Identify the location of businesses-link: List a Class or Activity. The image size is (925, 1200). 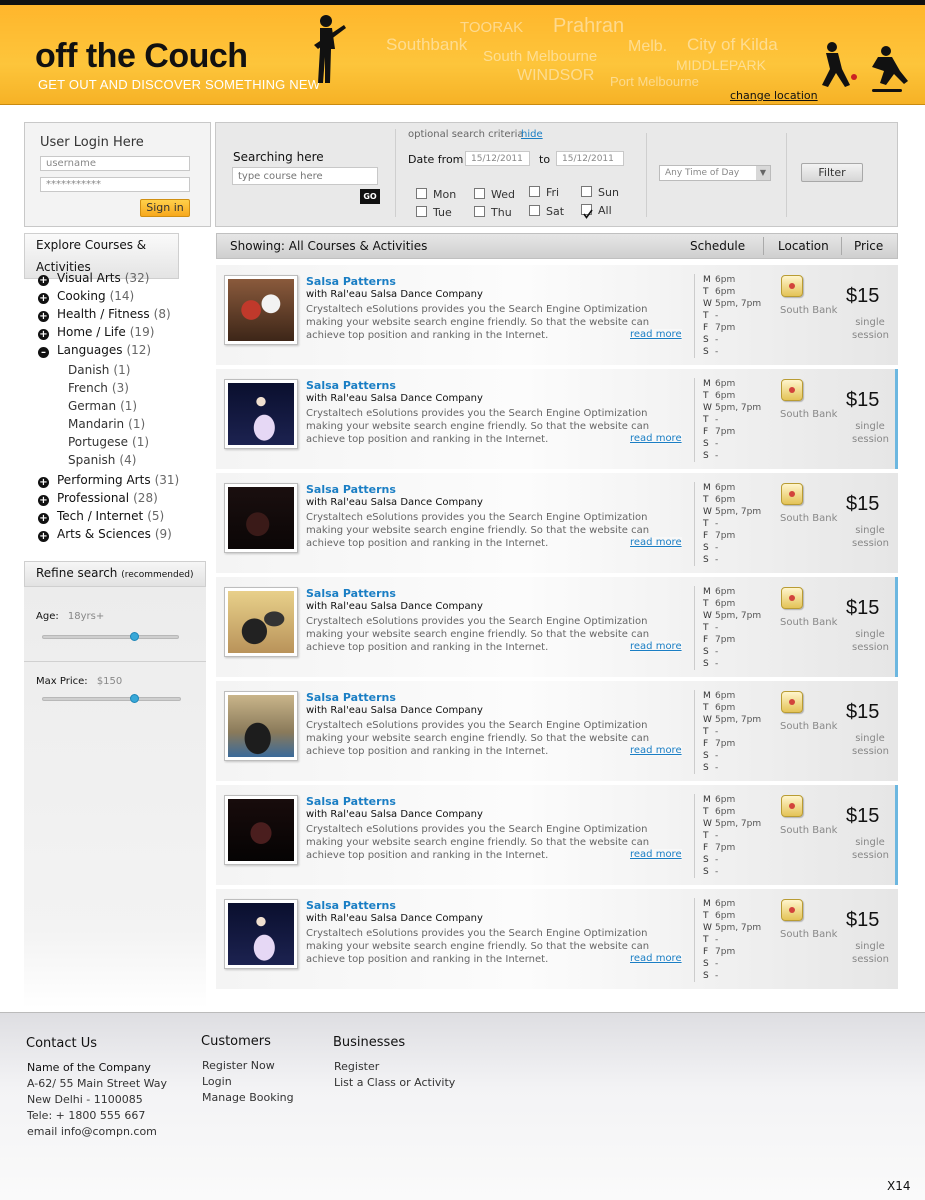
(394, 1083).